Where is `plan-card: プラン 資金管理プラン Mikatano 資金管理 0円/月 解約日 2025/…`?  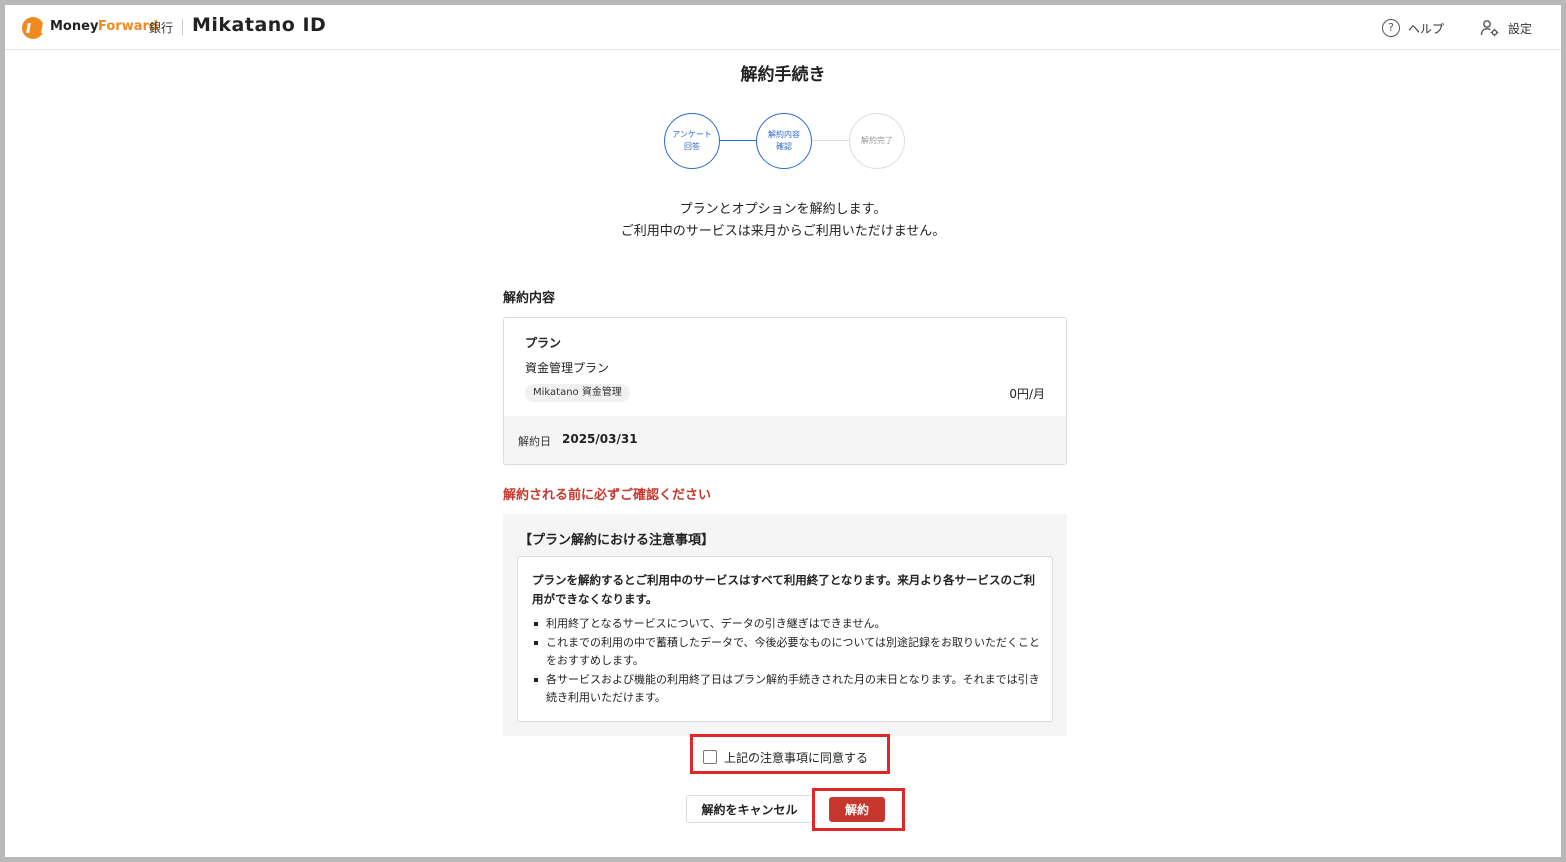
plan-card: プラン 資金管理プラン Mikatano 資金管理 0円/月 解約日 2025/… is located at coordinates (785, 391).